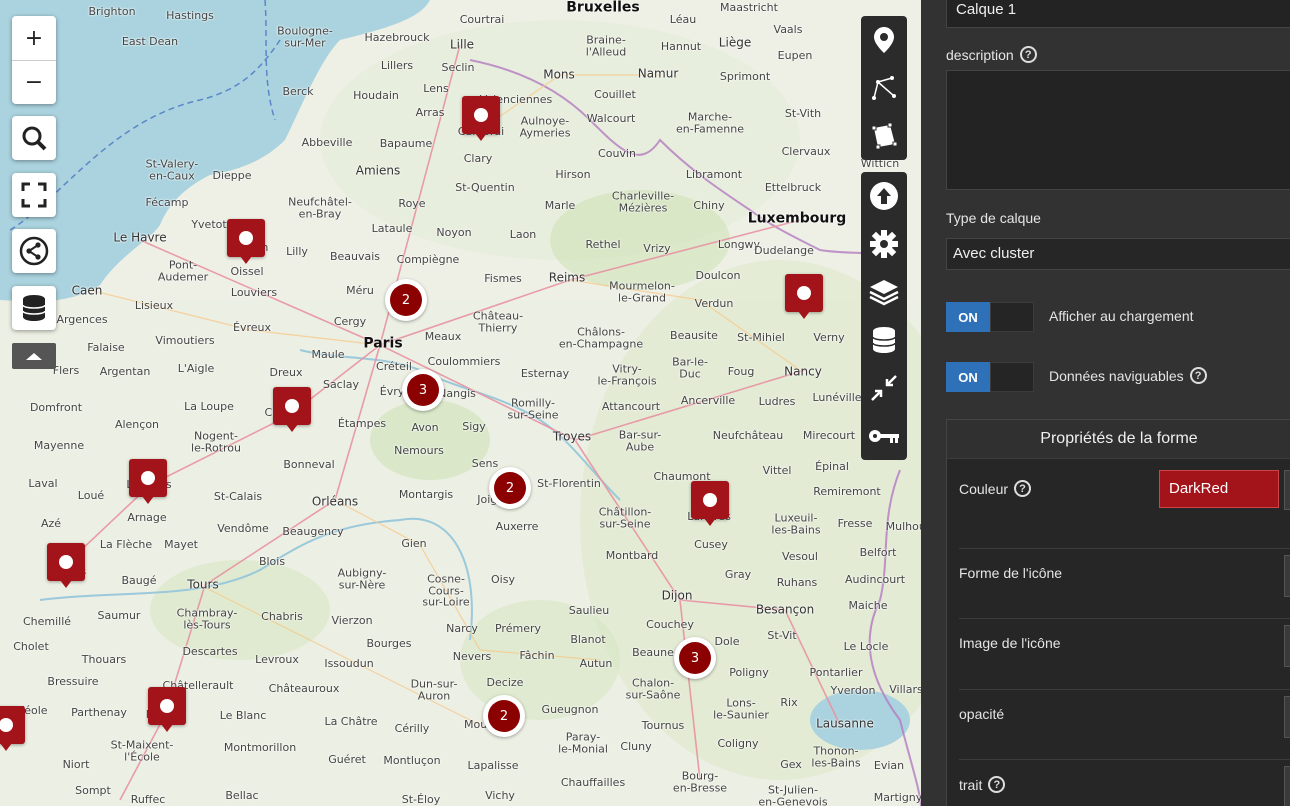 The image size is (1290, 806). I want to click on collapse-controls-button, so click(34, 356).